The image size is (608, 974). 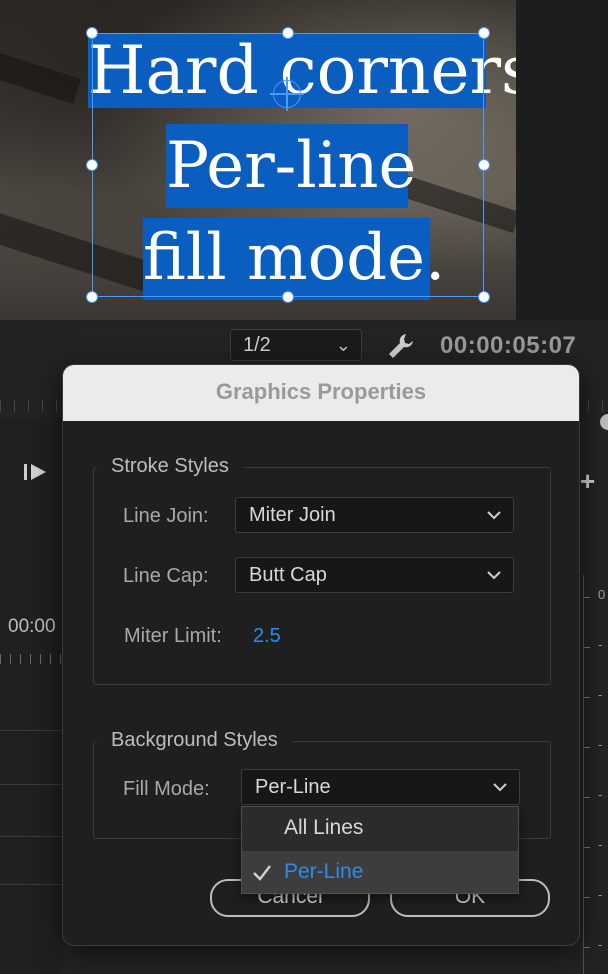 What do you see at coordinates (166, 789) in the screenshot?
I see `fill-mode-label: Fill Mode:` at bounding box center [166, 789].